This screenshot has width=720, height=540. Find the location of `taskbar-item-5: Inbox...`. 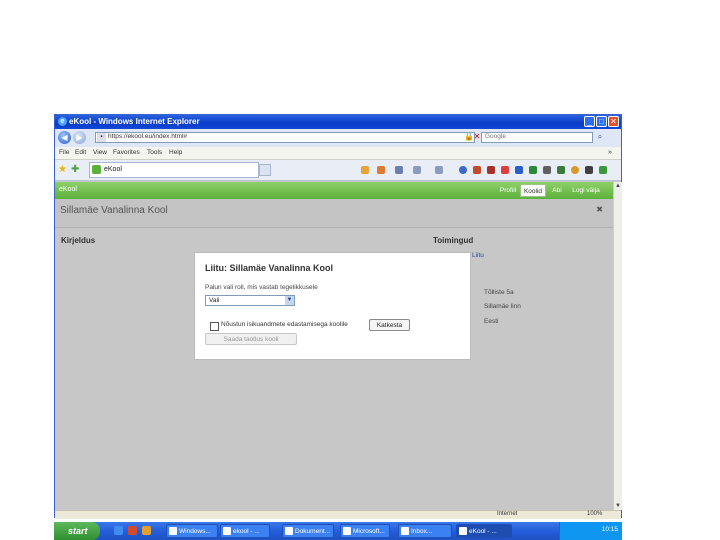

taskbar-item-5: Inbox... is located at coordinates (425, 531).